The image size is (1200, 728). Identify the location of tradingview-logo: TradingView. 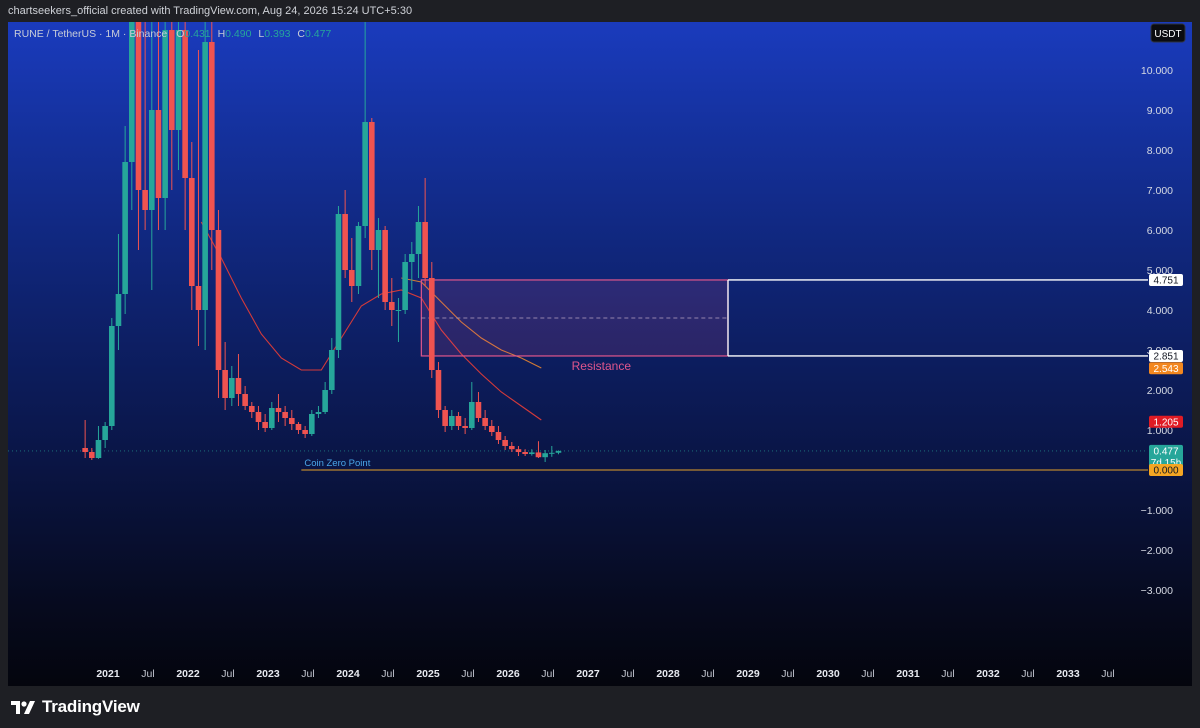
(75, 707).